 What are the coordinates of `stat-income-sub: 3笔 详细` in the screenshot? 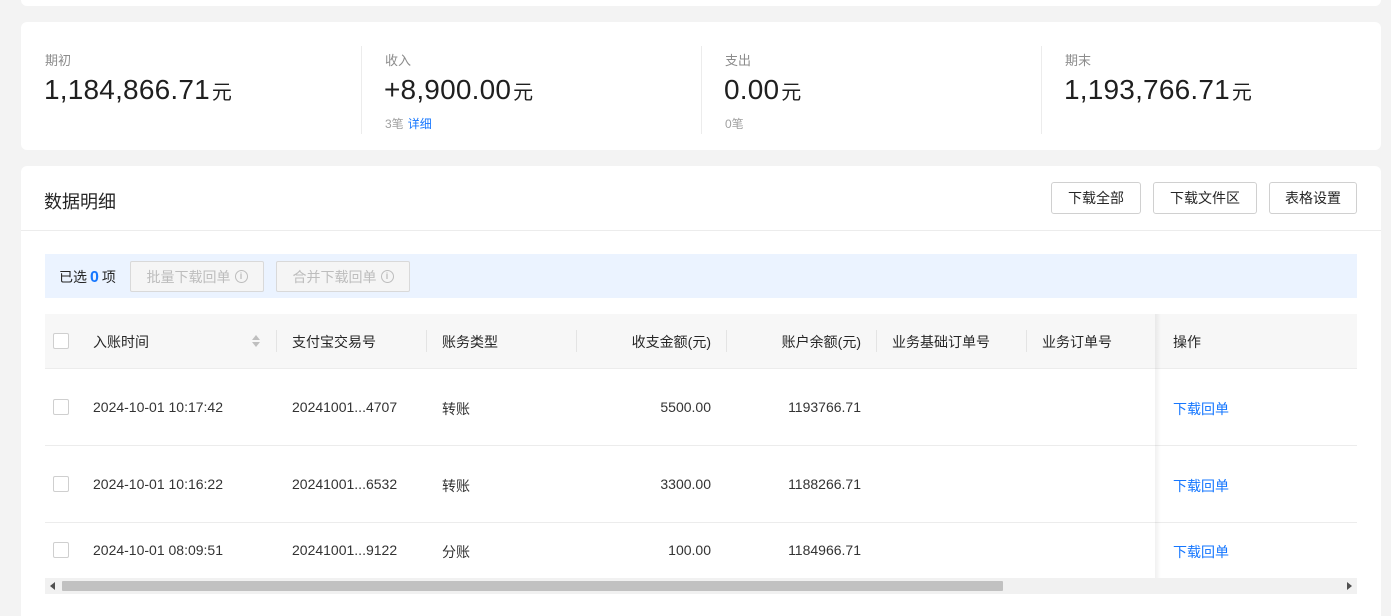 It's located at (408, 123).